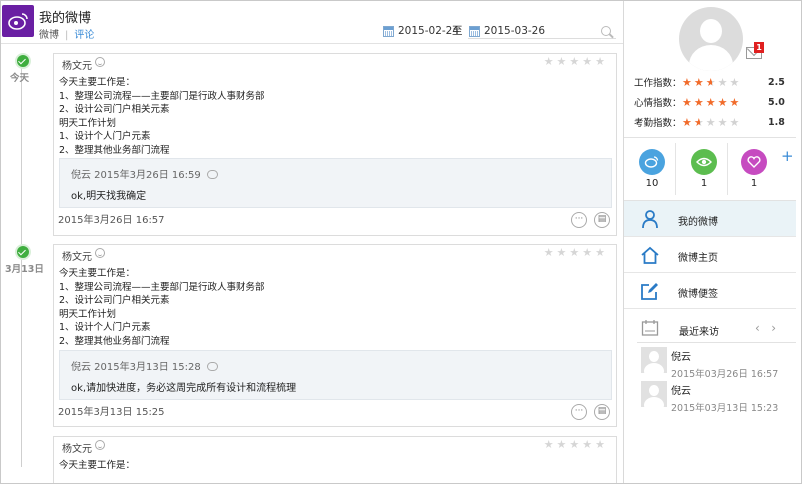 Image resolution: width=802 pixels, height=484 pixels. I want to click on page-title: 我的微博, so click(65, 18).